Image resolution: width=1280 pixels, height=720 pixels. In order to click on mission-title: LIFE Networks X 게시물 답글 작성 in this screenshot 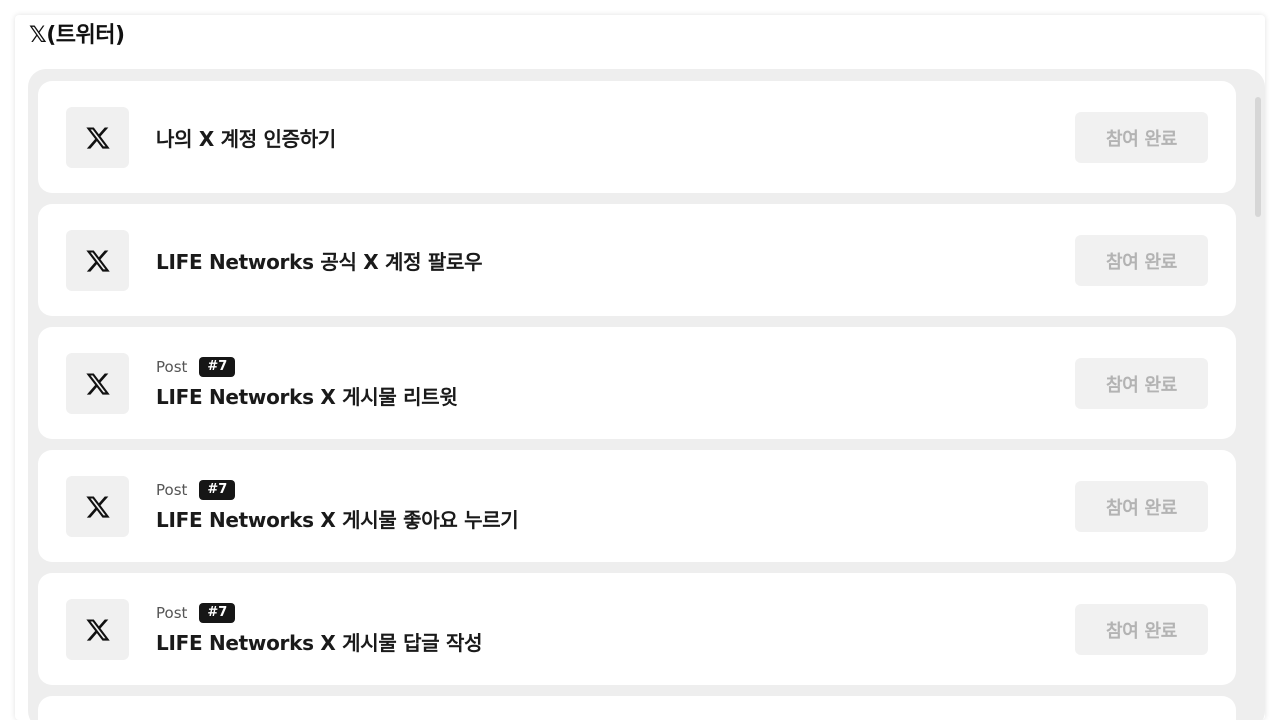, I will do `click(319, 643)`.